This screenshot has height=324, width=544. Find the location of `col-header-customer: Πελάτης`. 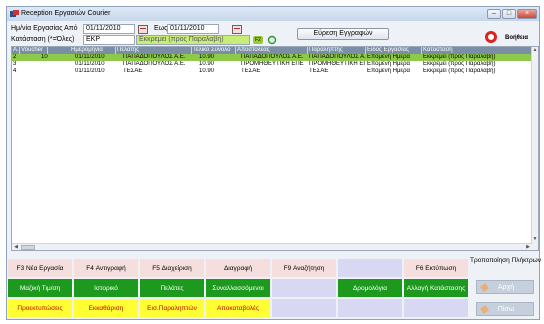

col-header-customer: Πελάτης is located at coordinates (154, 50).